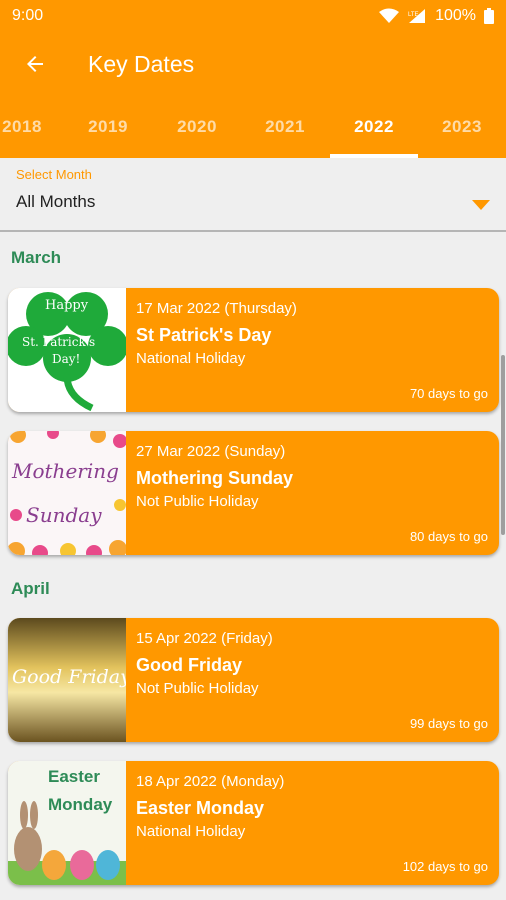 The image size is (506, 900). What do you see at coordinates (80, 804) in the screenshot?
I see `image-caption-monday: Monday` at bounding box center [80, 804].